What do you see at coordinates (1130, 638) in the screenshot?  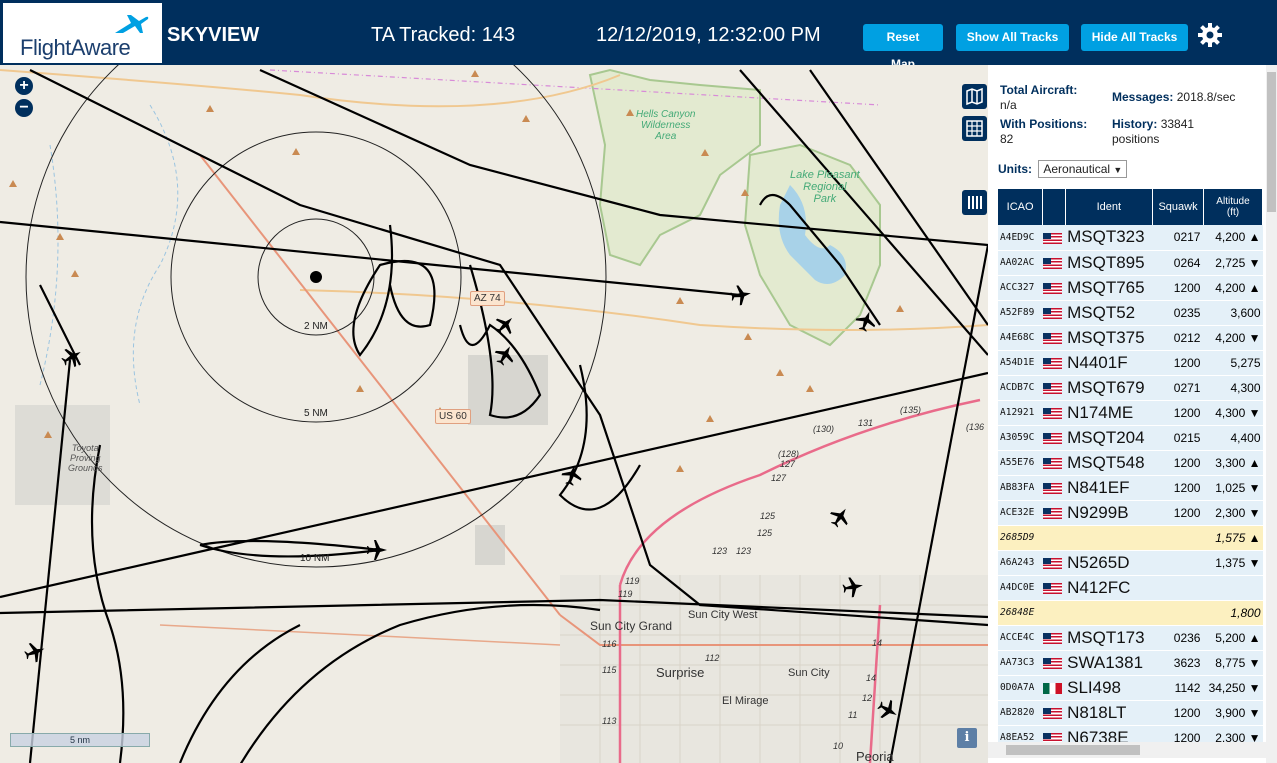 I see `table-row: ACCE4C MSQT173 0236 5,200 ▲` at bounding box center [1130, 638].